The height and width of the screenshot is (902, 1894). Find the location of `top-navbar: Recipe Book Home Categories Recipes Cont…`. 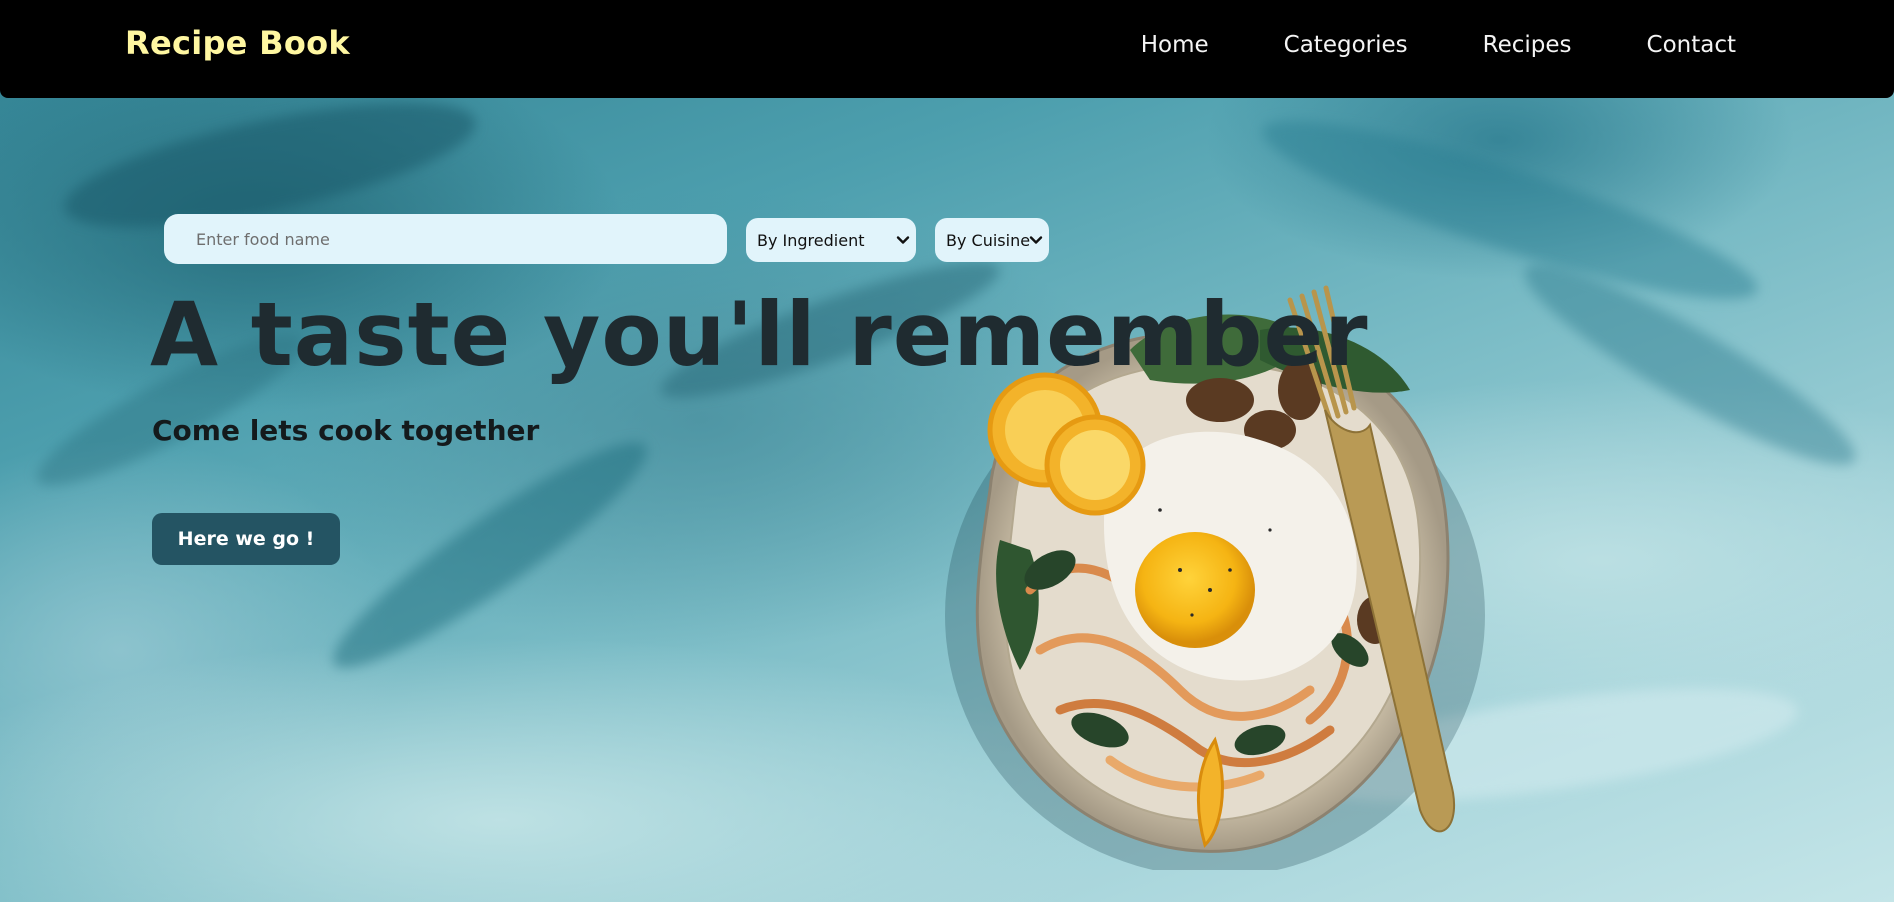

top-navbar: Recipe Book Home Categories Recipes Cont… is located at coordinates (947, 49).